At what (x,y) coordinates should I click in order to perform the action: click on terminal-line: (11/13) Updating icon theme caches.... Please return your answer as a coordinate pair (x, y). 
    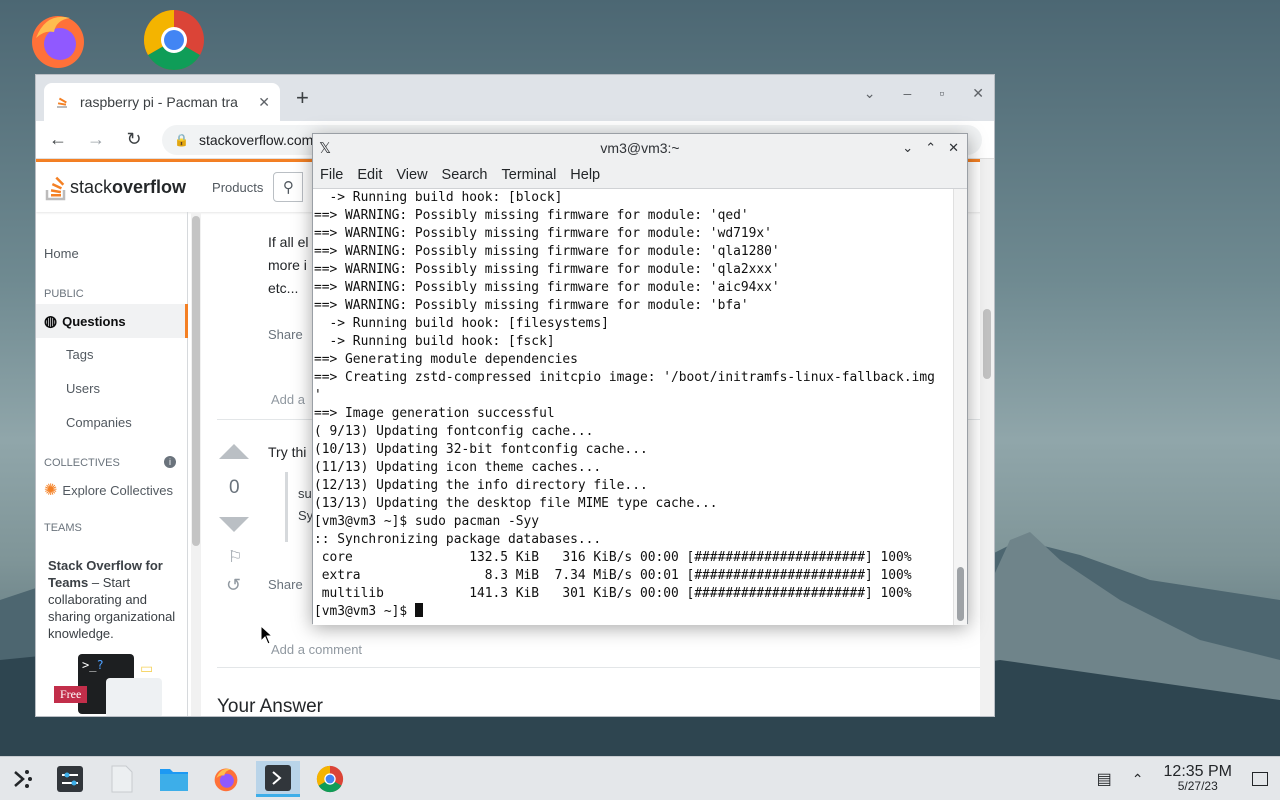
    Looking at the image, I should click on (458, 467).